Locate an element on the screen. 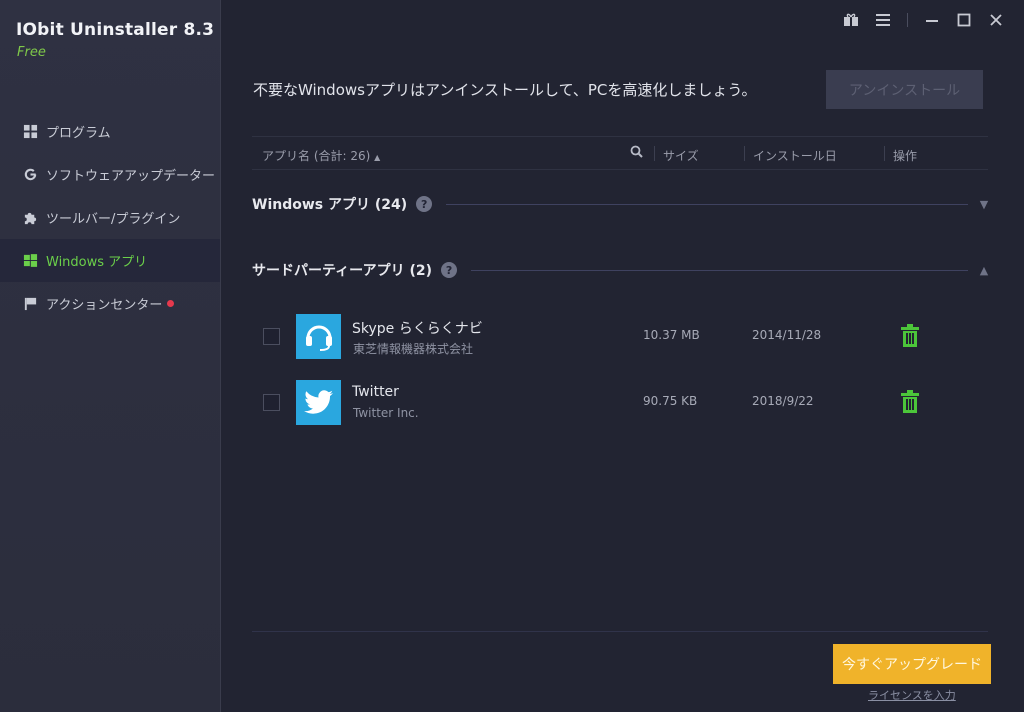  chevron-down-icon: ▼ is located at coordinates (984, 204).